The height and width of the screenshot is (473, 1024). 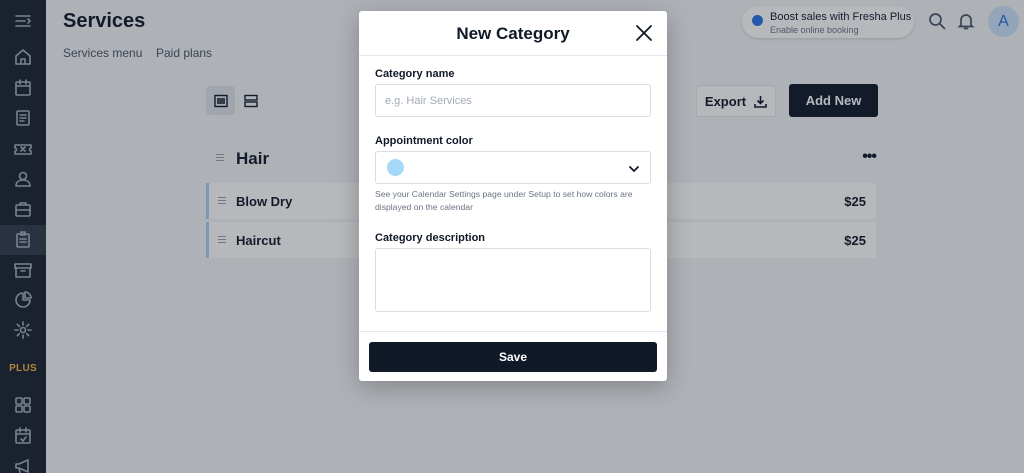 I want to click on category-name-input, so click(x=513, y=100).